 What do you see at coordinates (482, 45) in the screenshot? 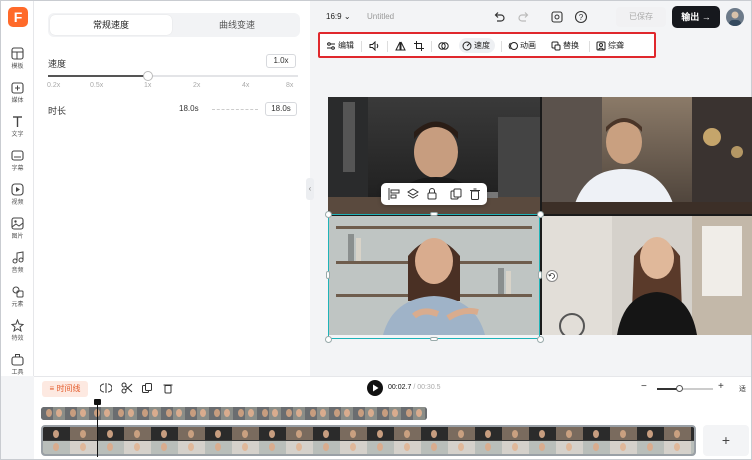
I see `speed-label: 速度` at bounding box center [482, 45].